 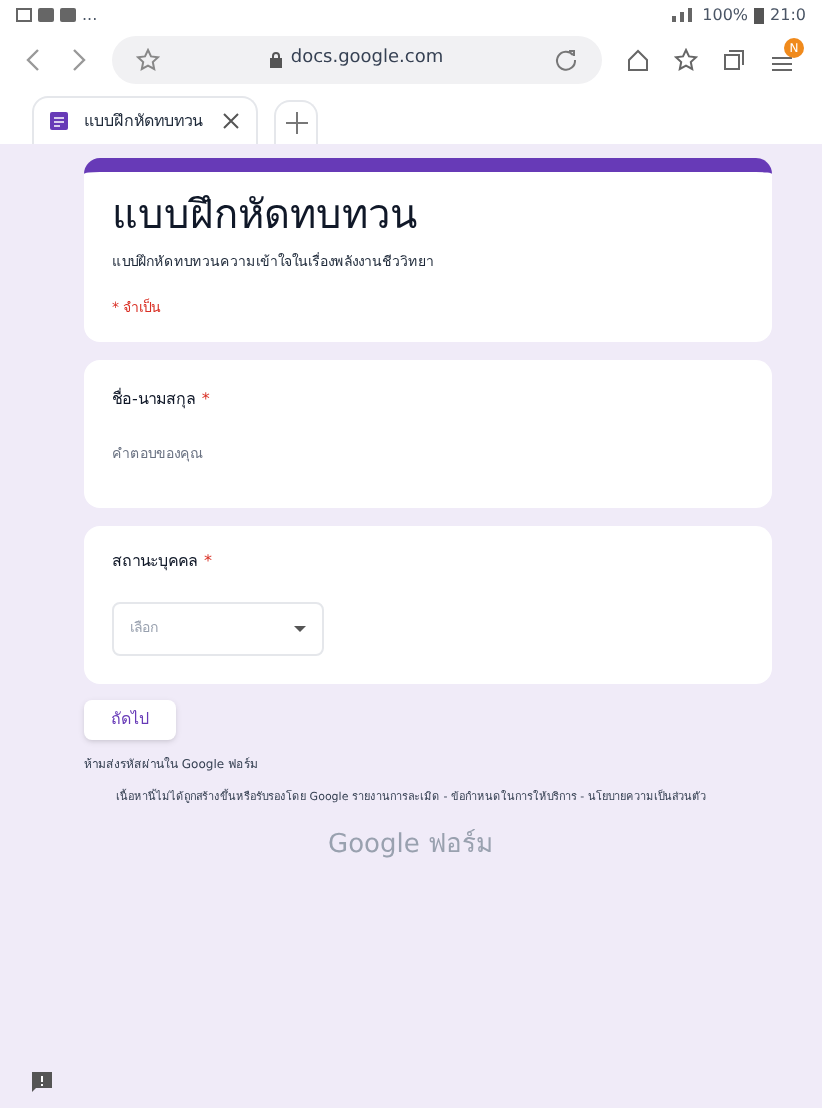 I want to click on form-title: แบบฝึกหัดทบทวน, so click(x=266, y=215).